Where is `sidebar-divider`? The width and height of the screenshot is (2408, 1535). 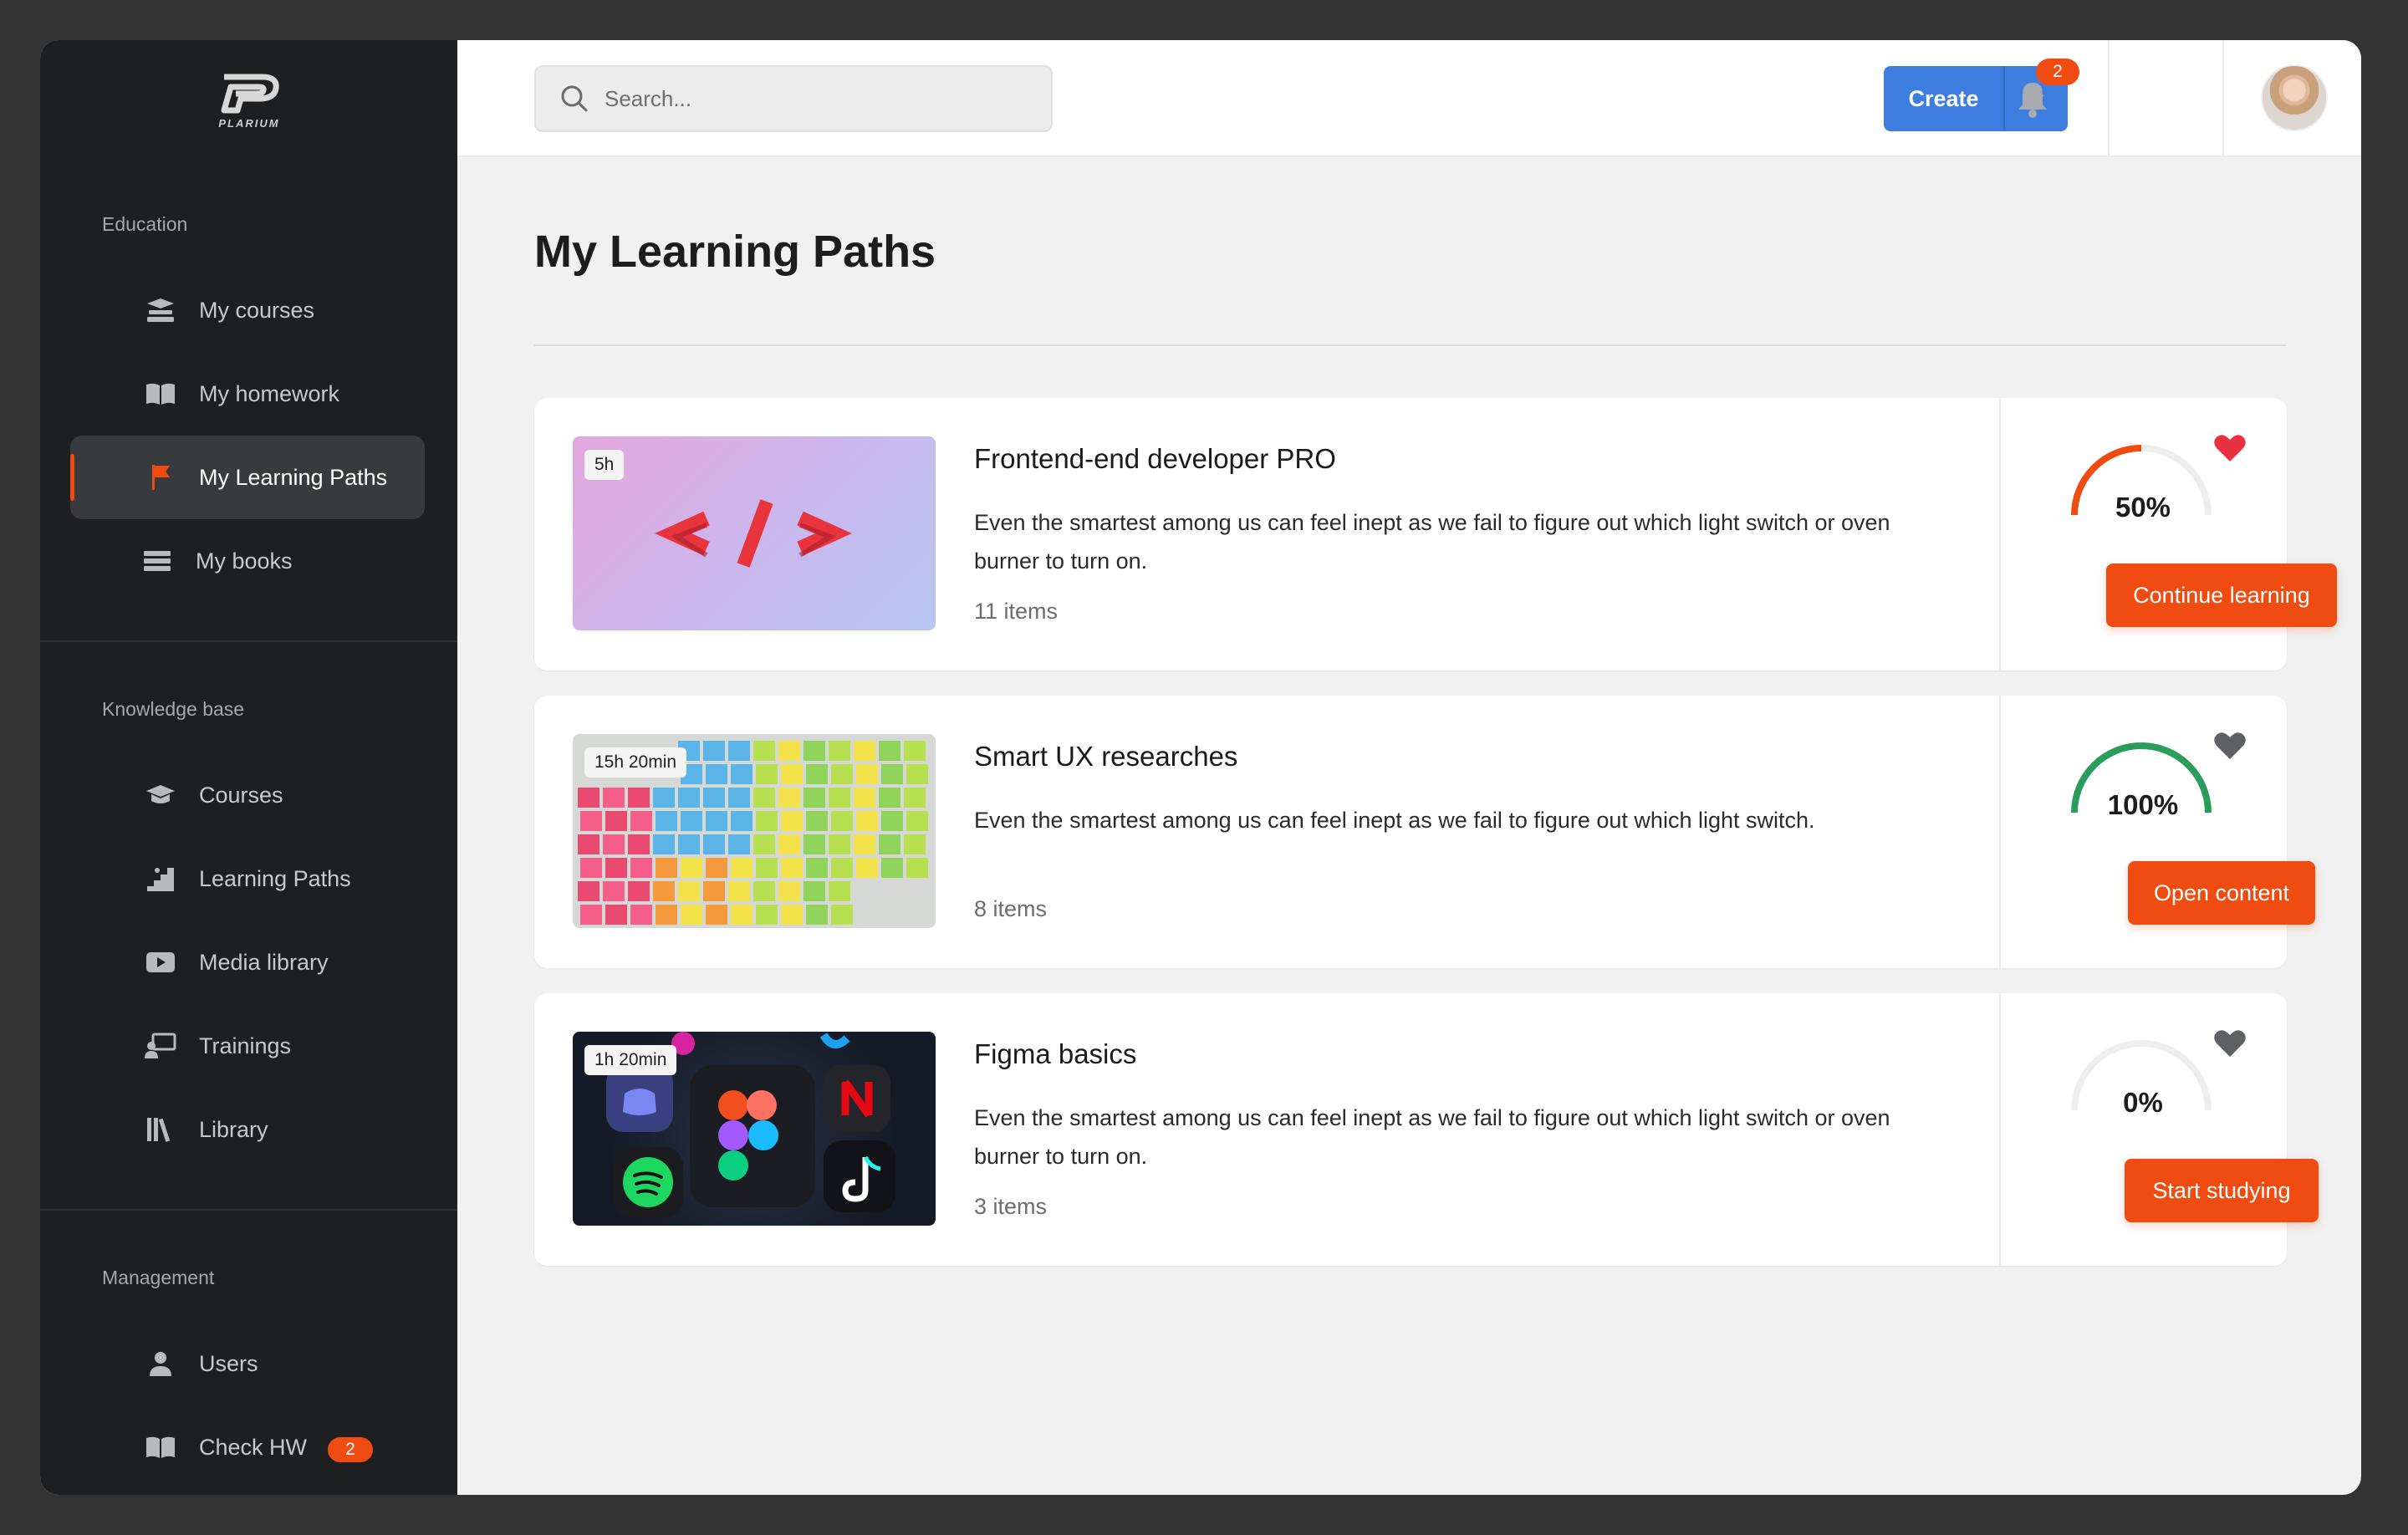 sidebar-divider is located at coordinates (249, 1210).